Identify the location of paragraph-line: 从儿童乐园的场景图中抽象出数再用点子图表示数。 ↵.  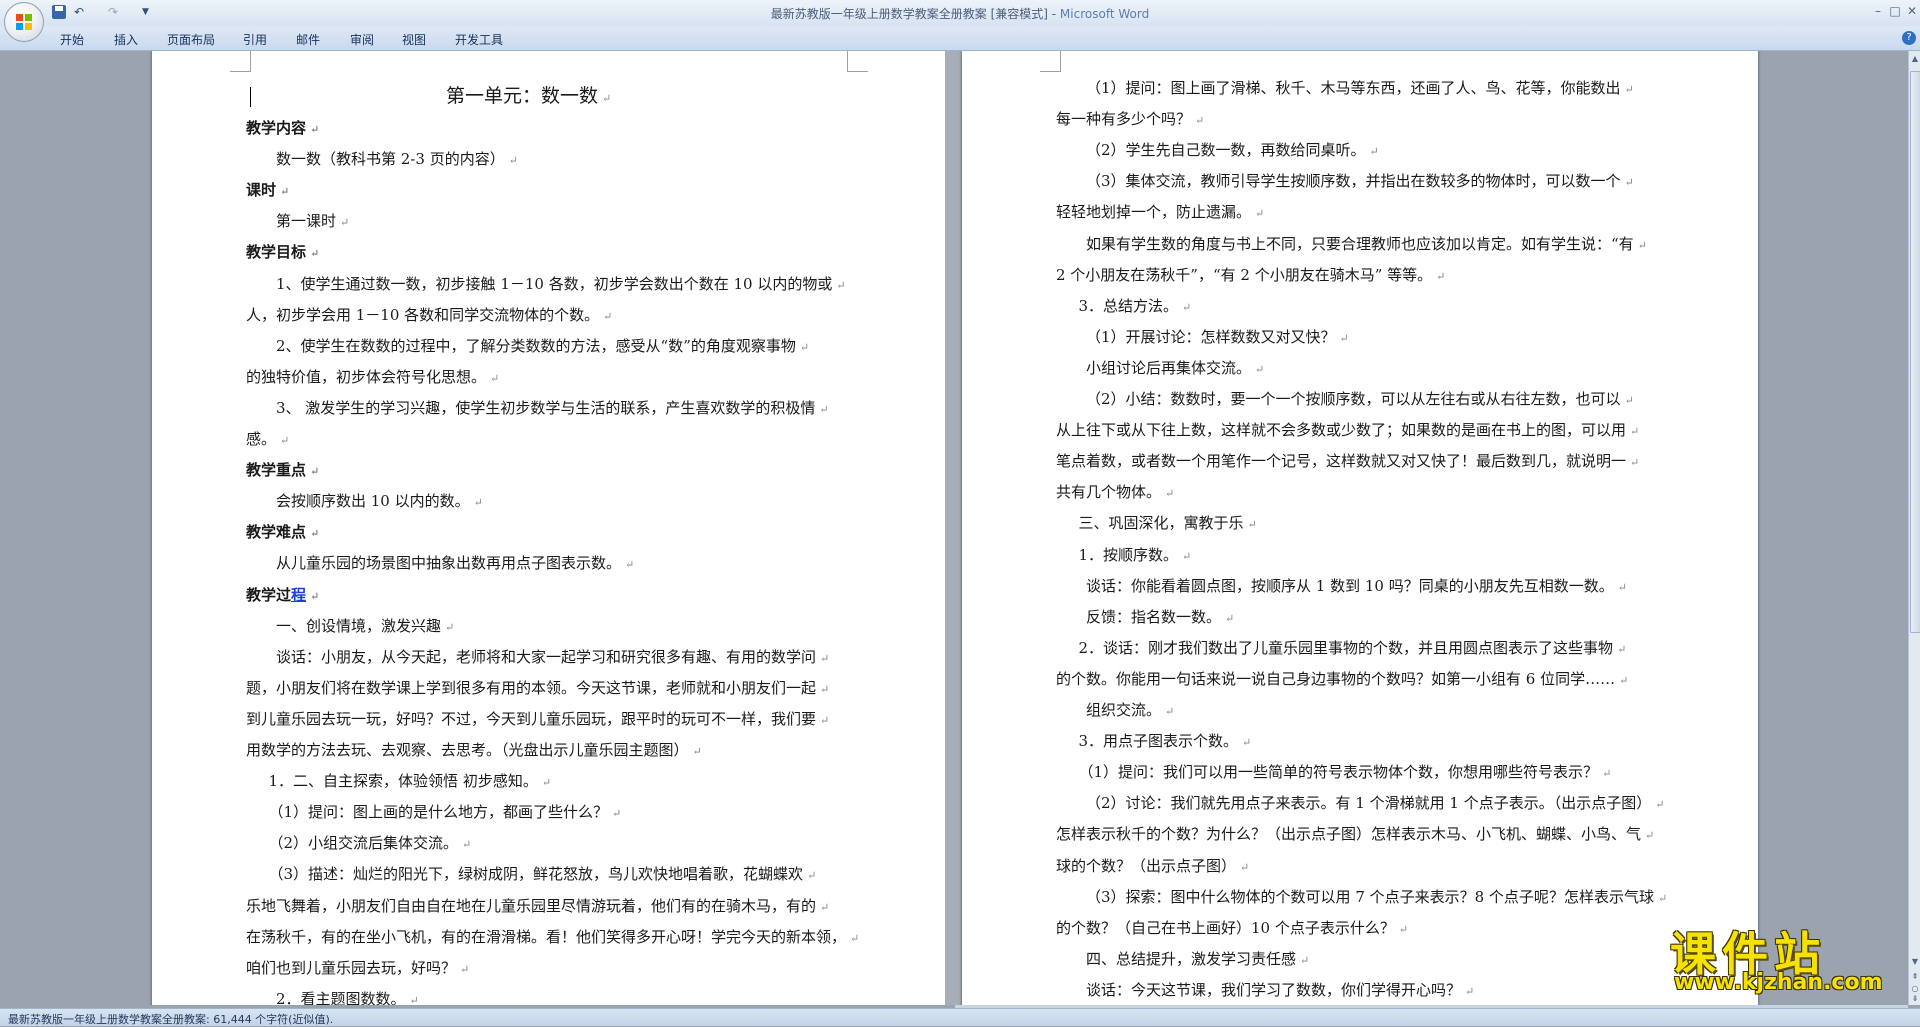
(455, 562).